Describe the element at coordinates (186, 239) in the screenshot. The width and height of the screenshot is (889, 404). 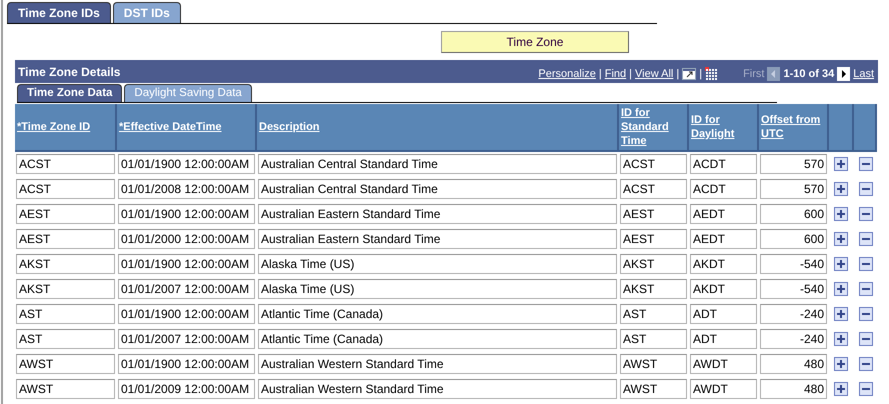
I see `input-field: 01/01/2000 12:00:00AM` at that location.